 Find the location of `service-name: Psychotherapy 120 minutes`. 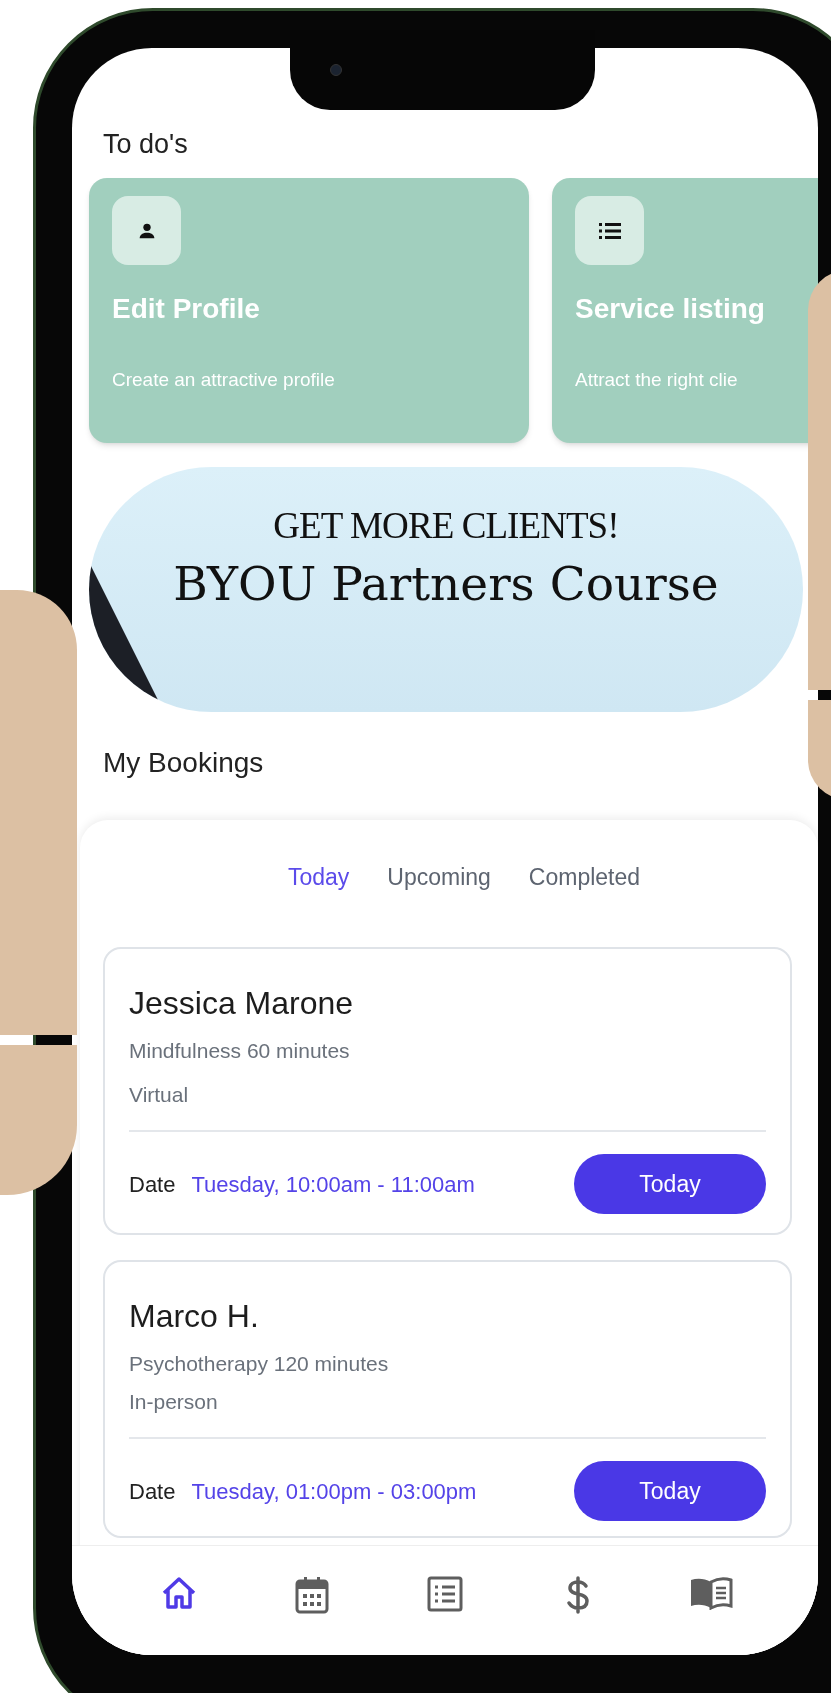

service-name: Psychotherapy 120 minutes is located at coordinates (259, 1364).